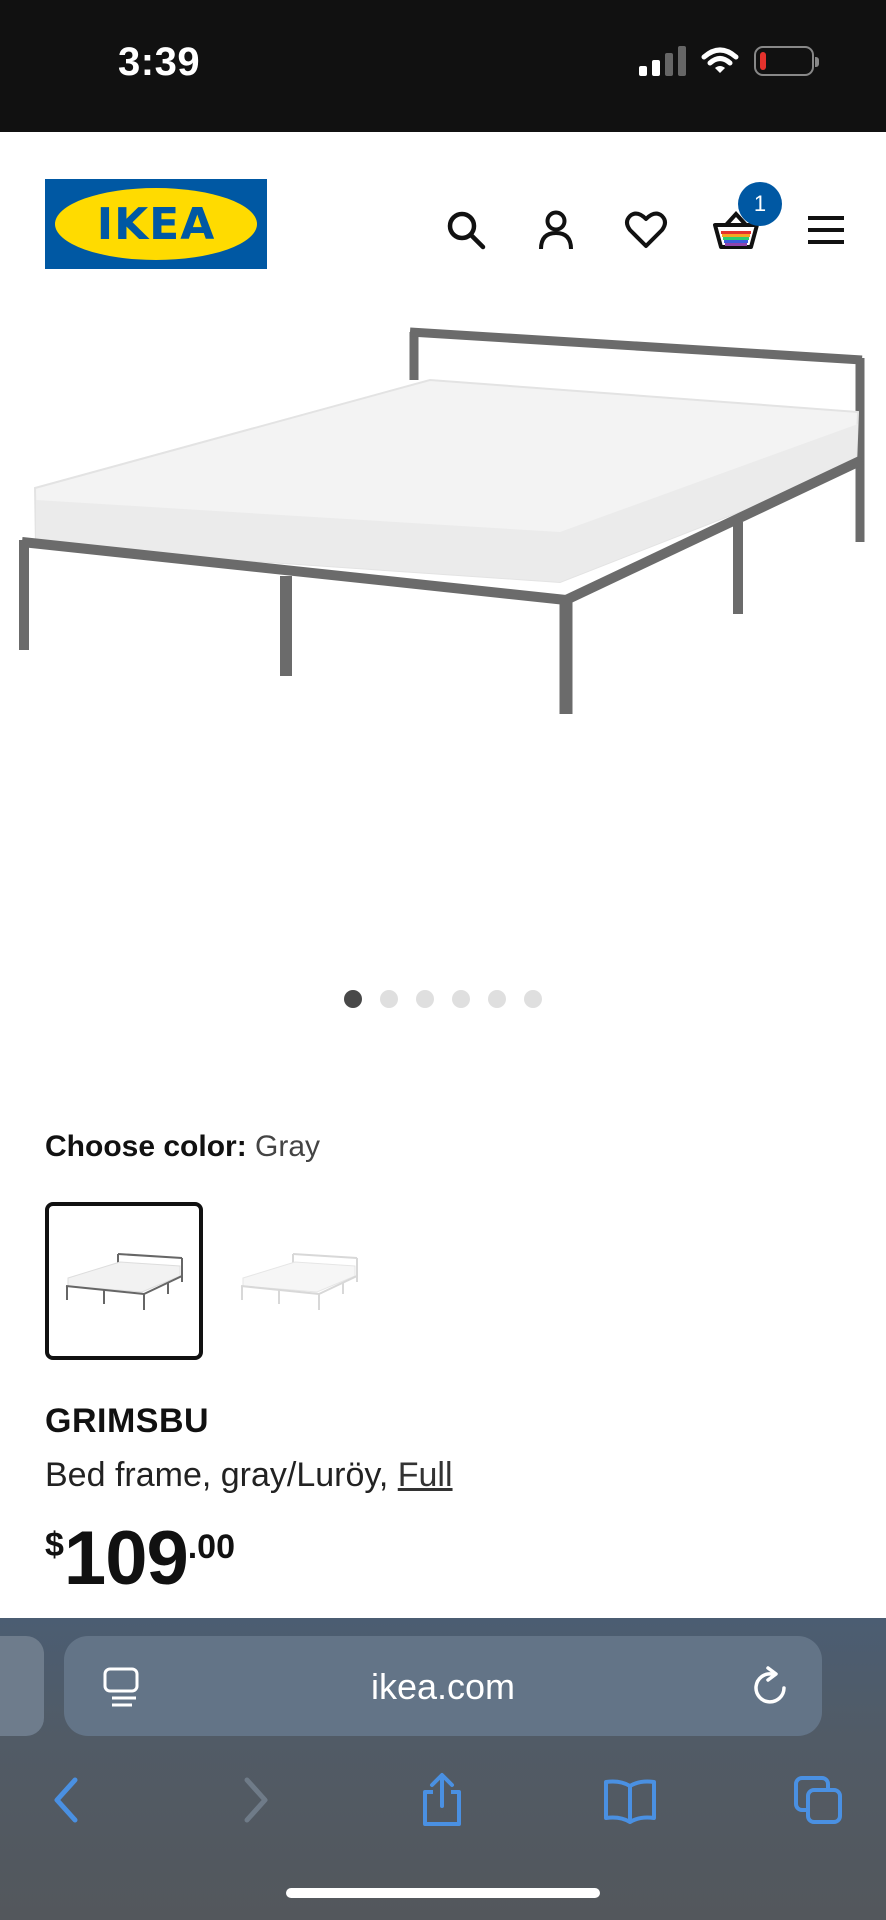  Describe the element at coordinates (221, 1475) in the screenshot. I see `product-description-text: Bed frame, gray/Luröy,` at that location.